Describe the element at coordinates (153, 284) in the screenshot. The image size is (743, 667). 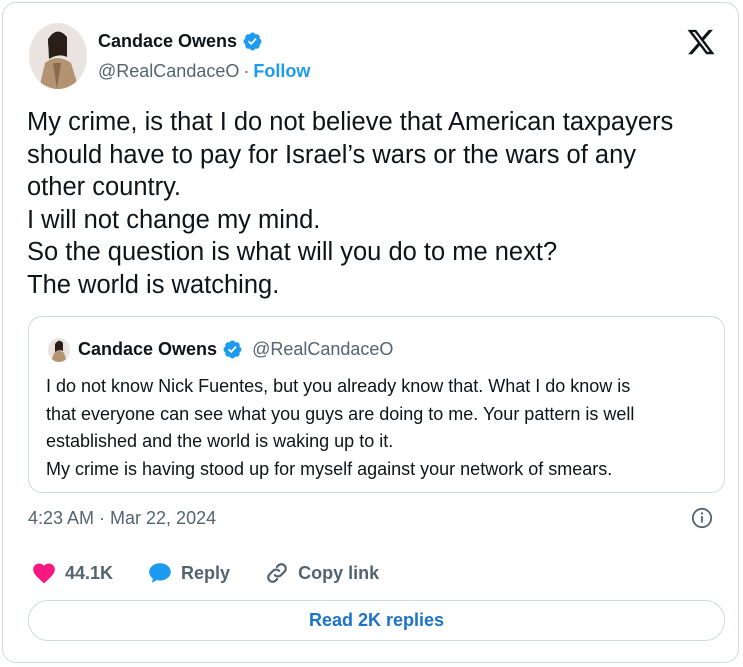
I see `tweet-line: The world is watching.` at that location.